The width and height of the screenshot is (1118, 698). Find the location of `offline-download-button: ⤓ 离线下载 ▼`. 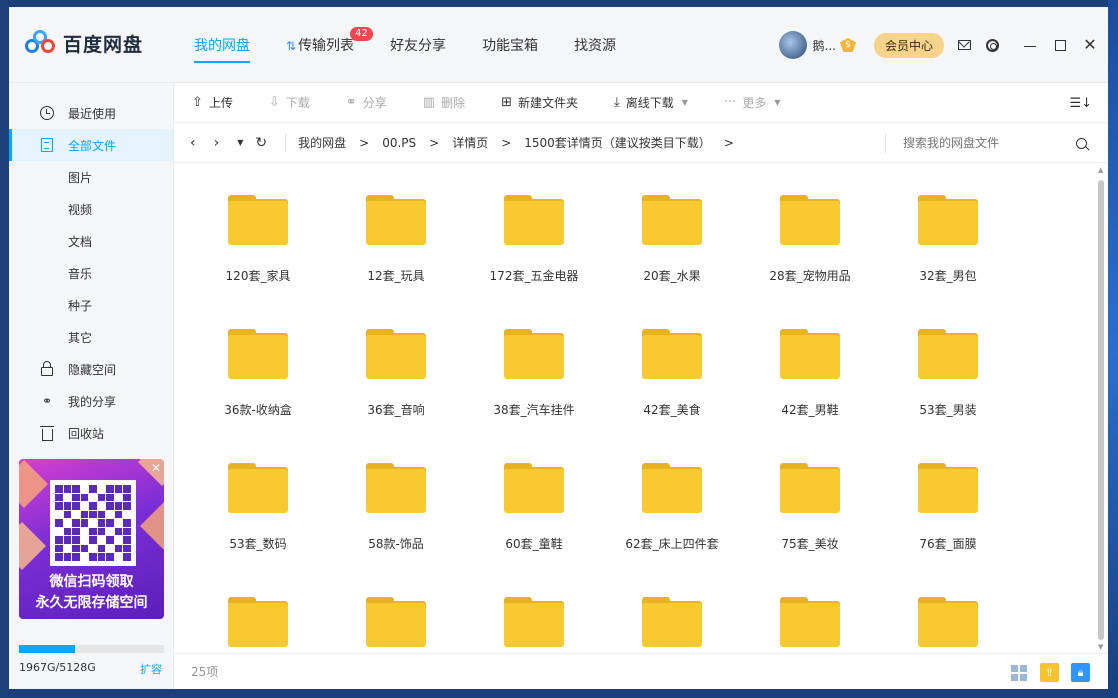

offline-download-button: ⤓ 离线下载 ▼ is located at coordinates (651, 102).